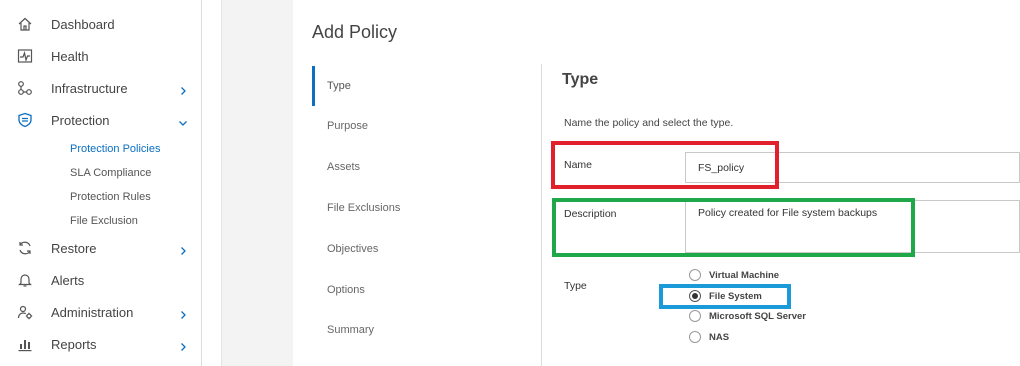 The width and height of the screenshot is (1020, 366). What do you see at coordinates (344, 167) in the screenshot?
I see `wizard-step-label: Assets` at bounding box center [344, 167].